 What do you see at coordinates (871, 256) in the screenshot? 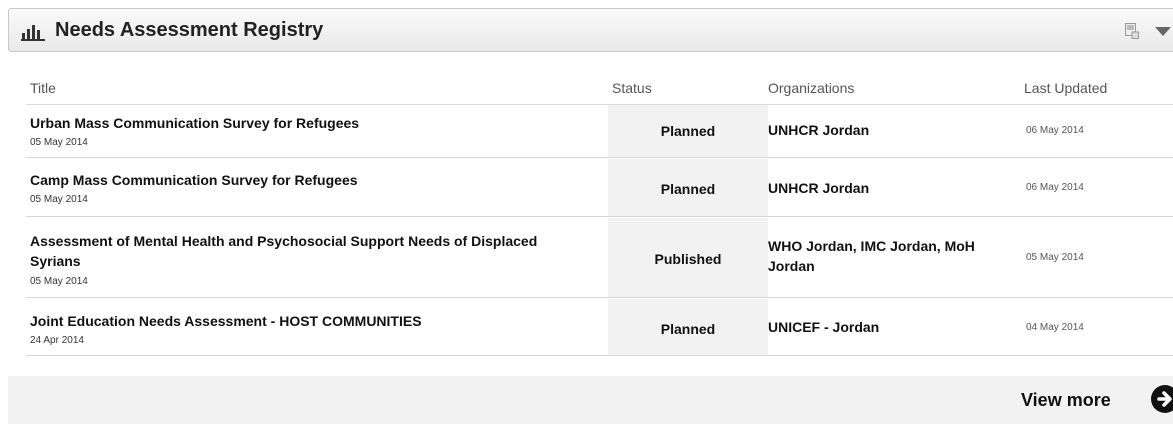
I see `row-organizations: WHO Jordan, IMC Jordan, MoH Jordan` at bounding box center [871, 256].